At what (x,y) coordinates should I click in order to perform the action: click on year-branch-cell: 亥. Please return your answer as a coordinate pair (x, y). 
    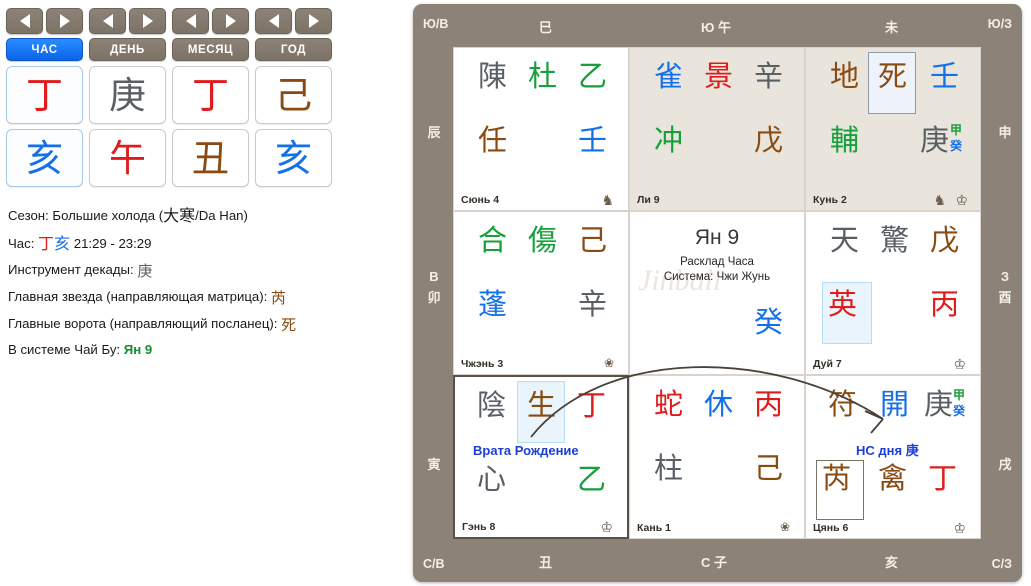
    Looking at the image, I should click on (293, 158).